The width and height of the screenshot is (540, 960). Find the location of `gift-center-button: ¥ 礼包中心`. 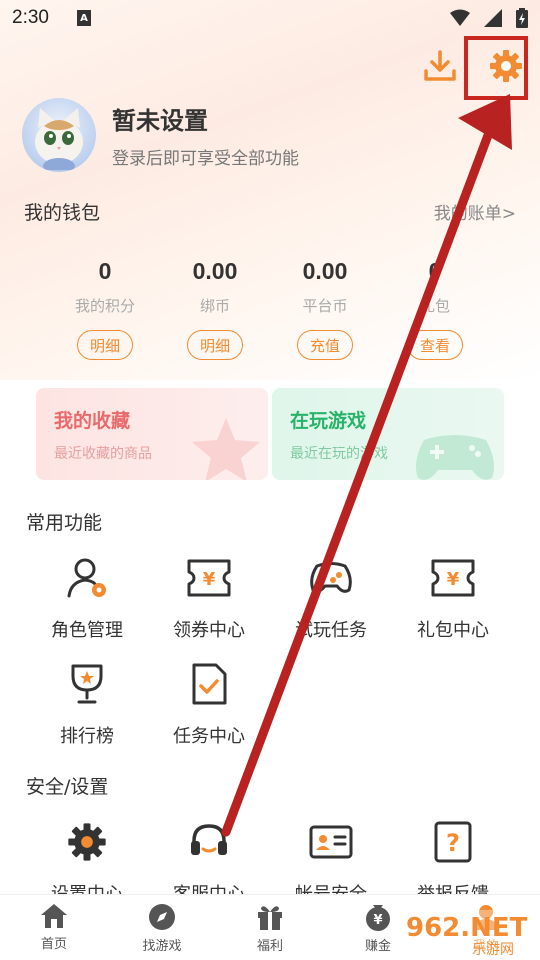

gift-center-button: ¥ 礼包中心 is located at coordinates (453, 607).